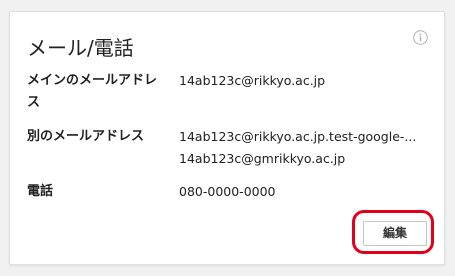 The height and width of the screenshot is (276, 455). I want to click on primary-email-values: 14ab123c@rikkyo.ac.jp, so click(309, 81).